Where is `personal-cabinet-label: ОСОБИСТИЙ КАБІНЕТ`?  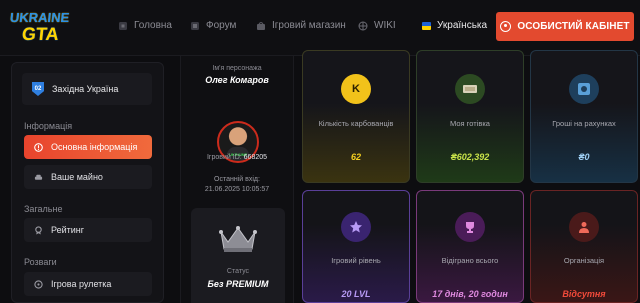
personal-cabinet-label: ОСОБИСТИЙ КАБІНЕТ is located at coordinates (573, 26).